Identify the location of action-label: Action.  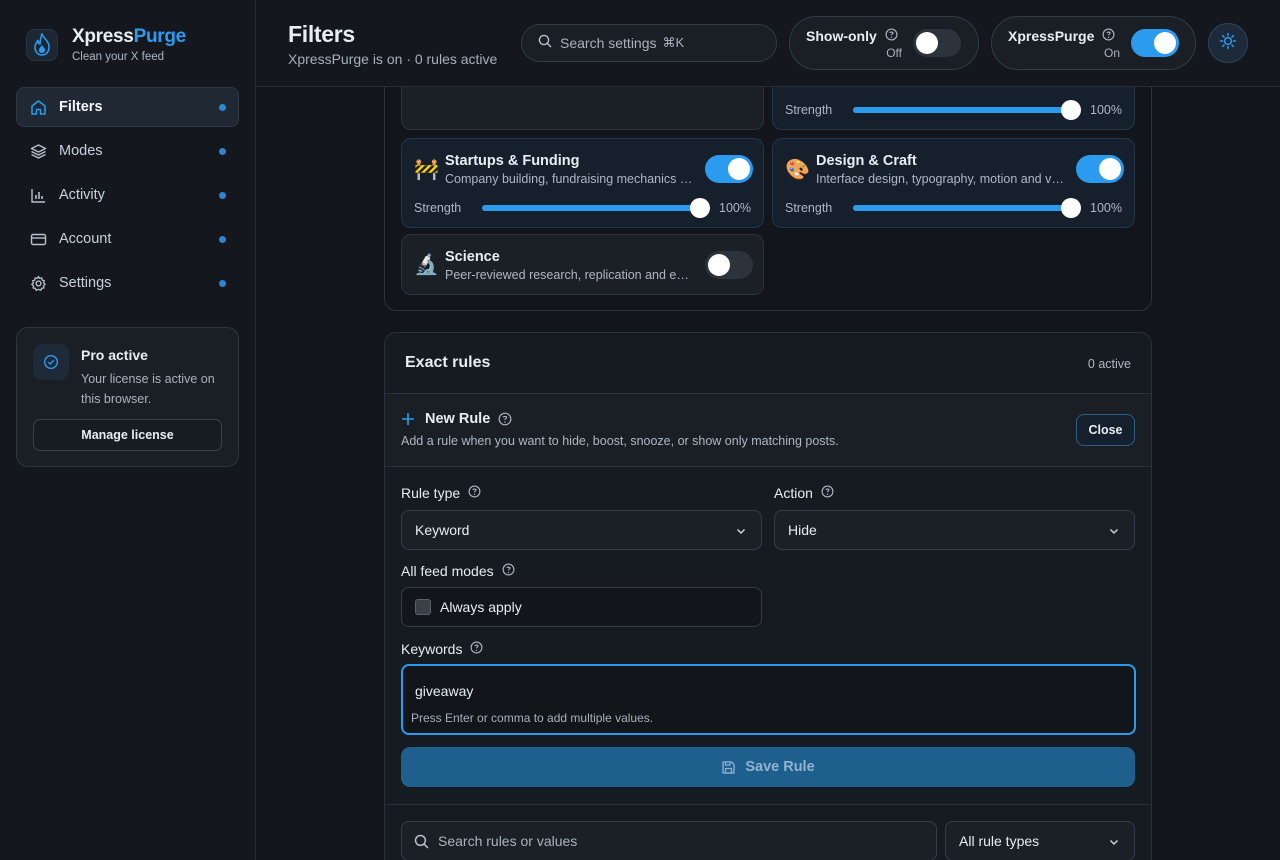
(804, 493).